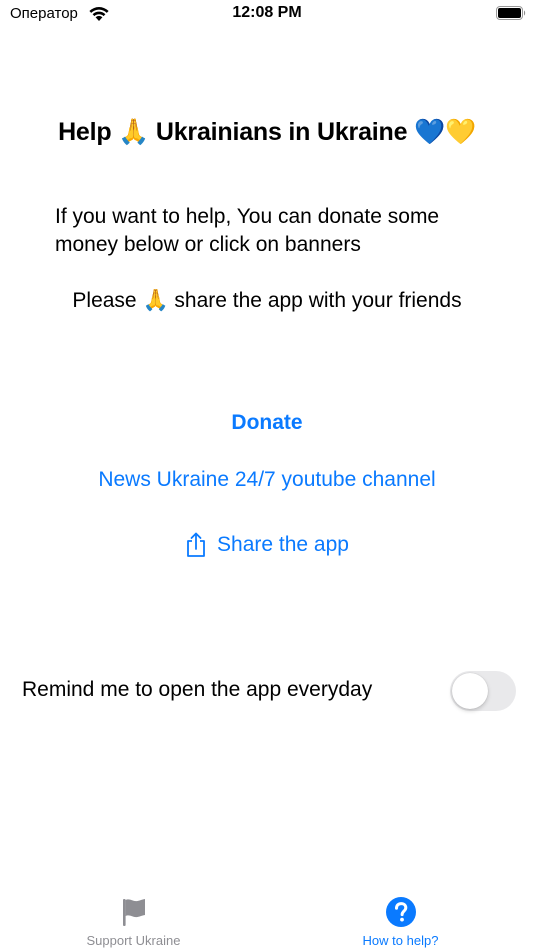 The height and width of the screenshot is (950, 534). Describe the element at coordinates (470, 691) in the screenshot. I see `toggle-knob` at that location.